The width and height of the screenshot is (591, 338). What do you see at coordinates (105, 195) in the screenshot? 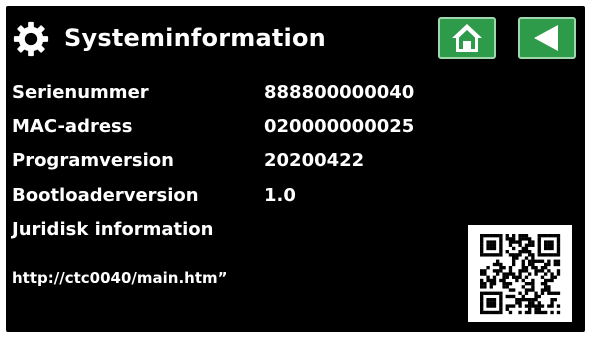
I see `bootloader-version-label: Bootloaderversion` at bounding box center [105, 195].